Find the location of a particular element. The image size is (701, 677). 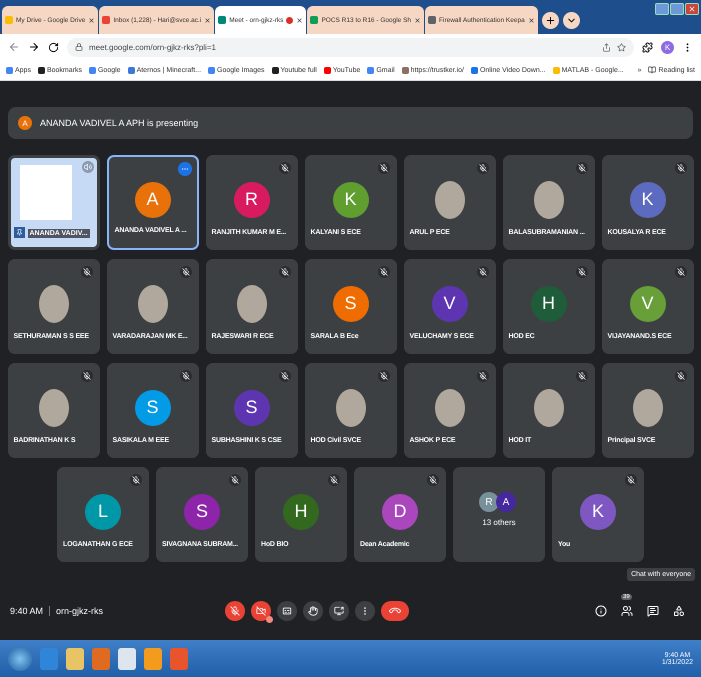

book-icon is located at coordinates (652, 70).